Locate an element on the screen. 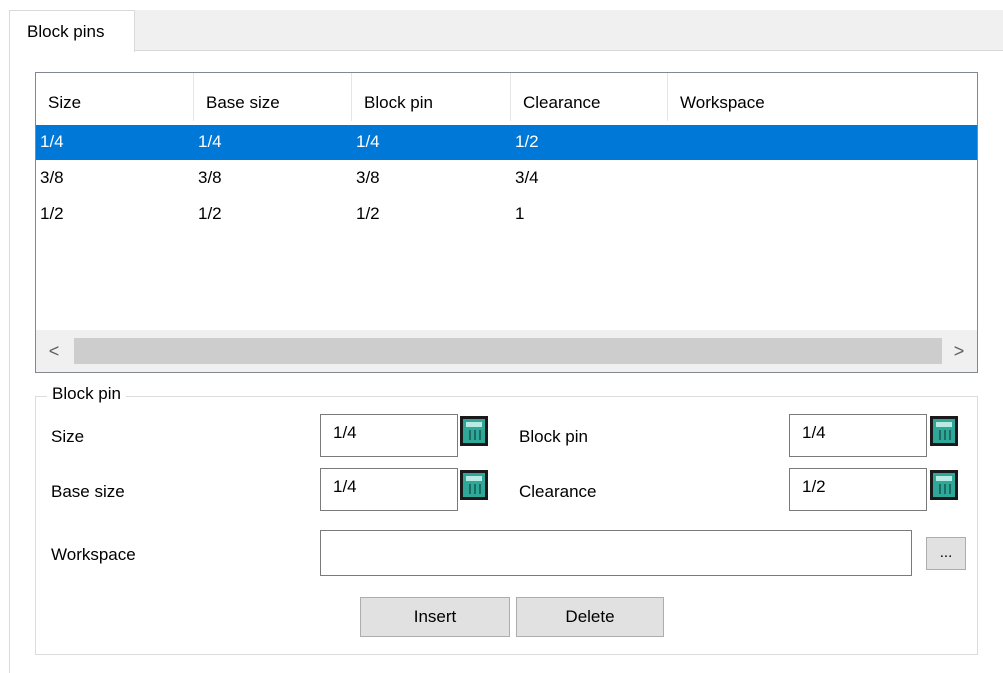  block-pin-label: Block pin is located at coordinates (553, 436).